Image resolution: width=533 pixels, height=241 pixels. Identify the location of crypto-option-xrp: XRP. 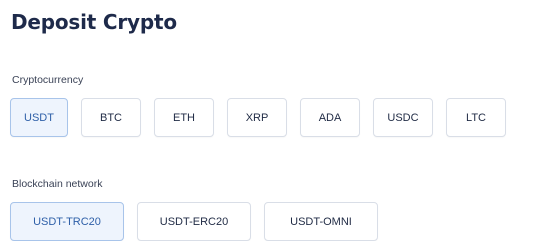
(257, 117).